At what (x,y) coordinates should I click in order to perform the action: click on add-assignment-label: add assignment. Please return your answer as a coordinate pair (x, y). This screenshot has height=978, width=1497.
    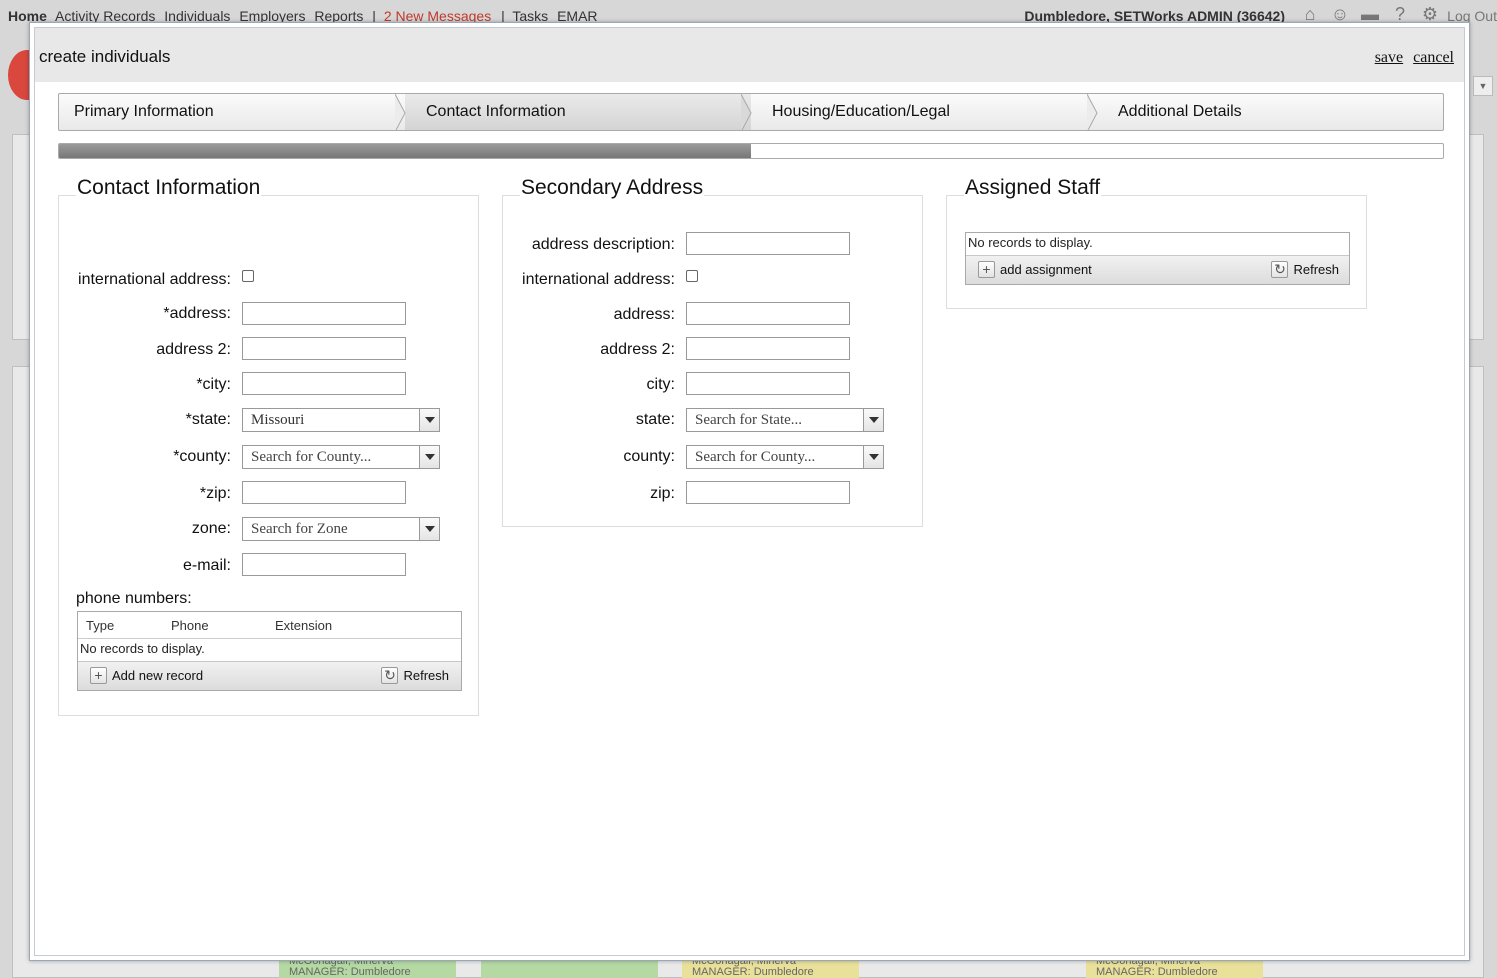
    Looking at the image, I should click on (1046, 269).